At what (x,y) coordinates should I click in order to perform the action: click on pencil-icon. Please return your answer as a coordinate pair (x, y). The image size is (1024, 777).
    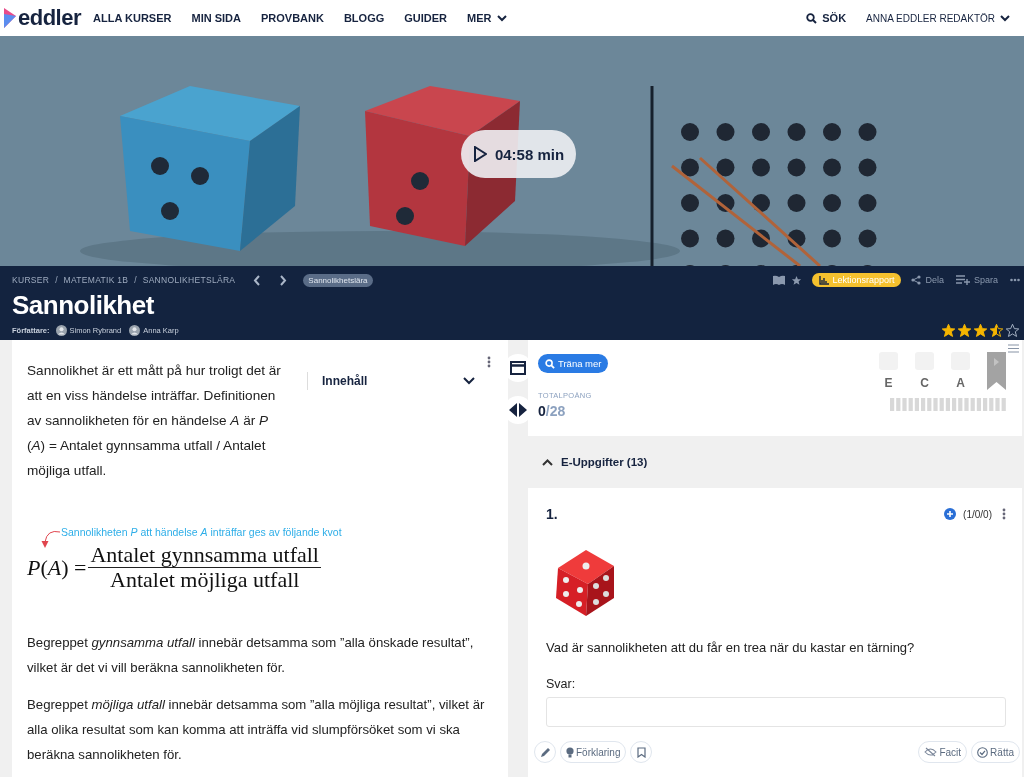
    Looking at the image, I should click on (545, 752).